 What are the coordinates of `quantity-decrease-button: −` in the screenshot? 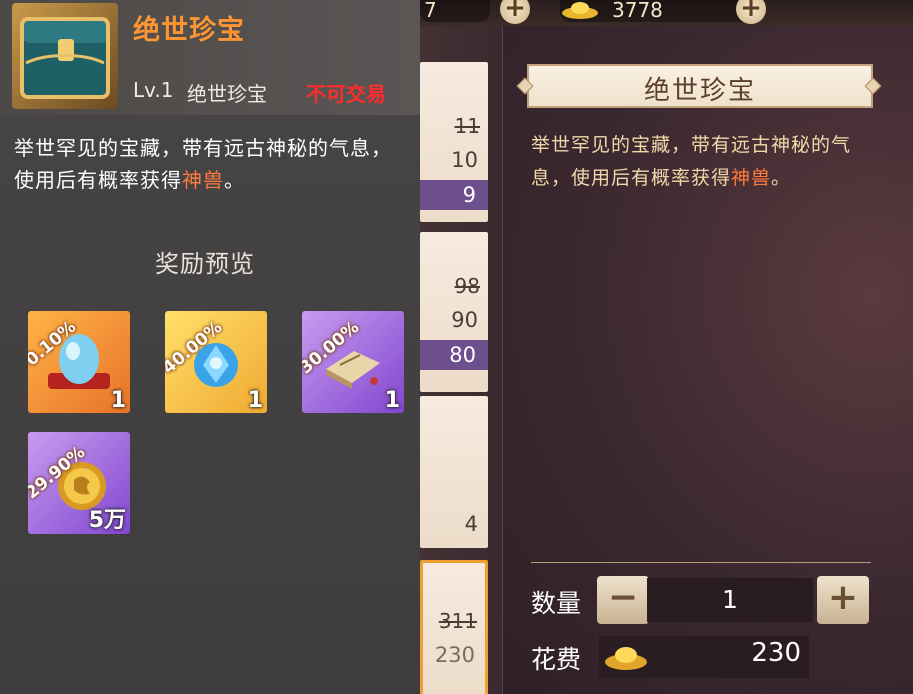 It's located at (623, 600).